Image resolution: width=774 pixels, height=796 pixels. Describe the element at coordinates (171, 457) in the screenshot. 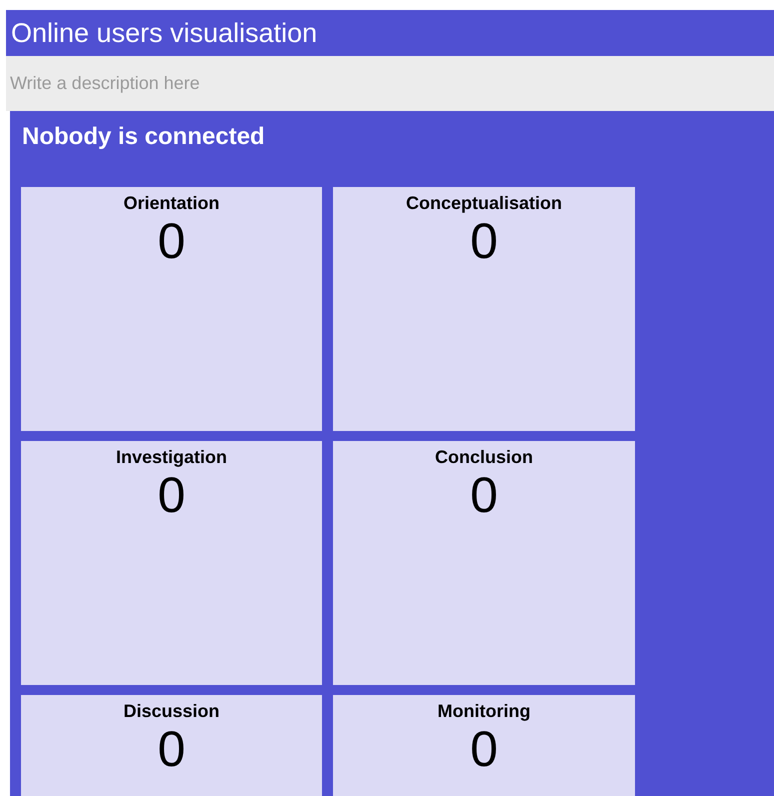

I see `phase-label: Investigation` at that location.